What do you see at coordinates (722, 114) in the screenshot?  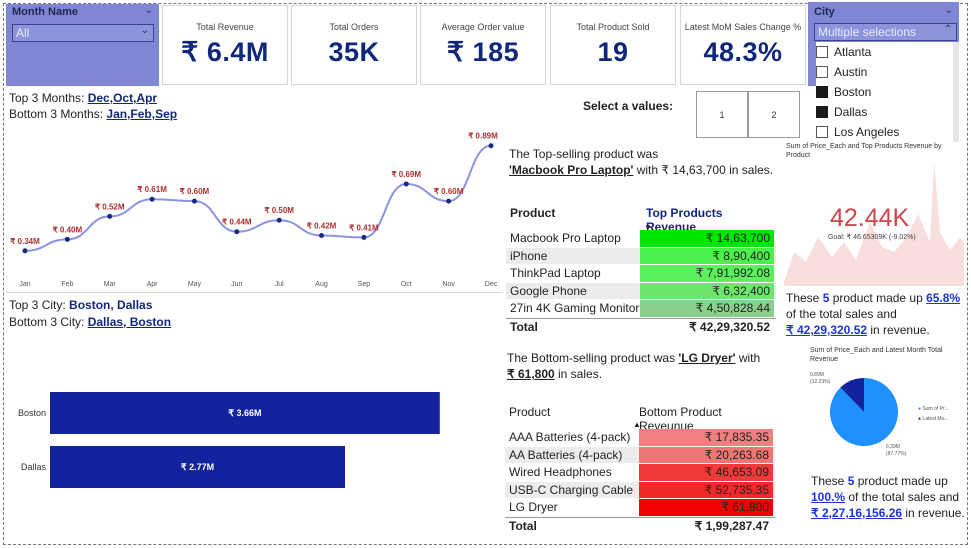 I see `select-value-button-1: 1` at bounding box center [722, 114].